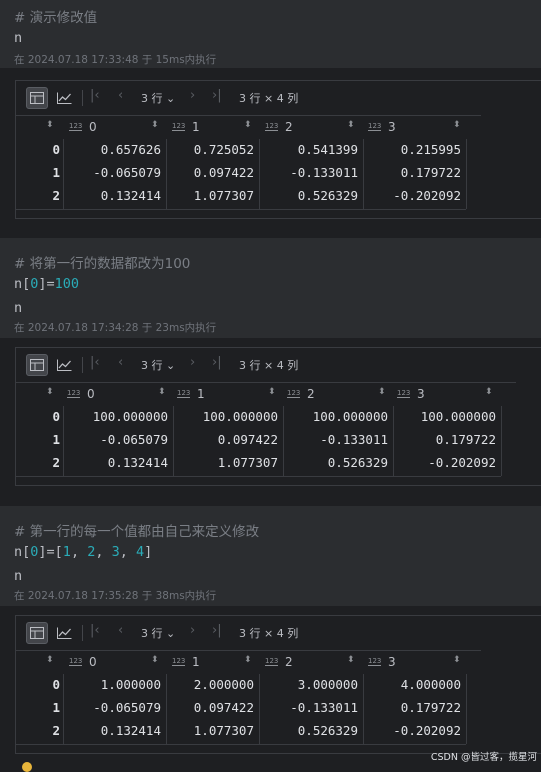 This screenshot has width=541, height=772. I want to click on table-cell: 1.000000, so click(112, 684).